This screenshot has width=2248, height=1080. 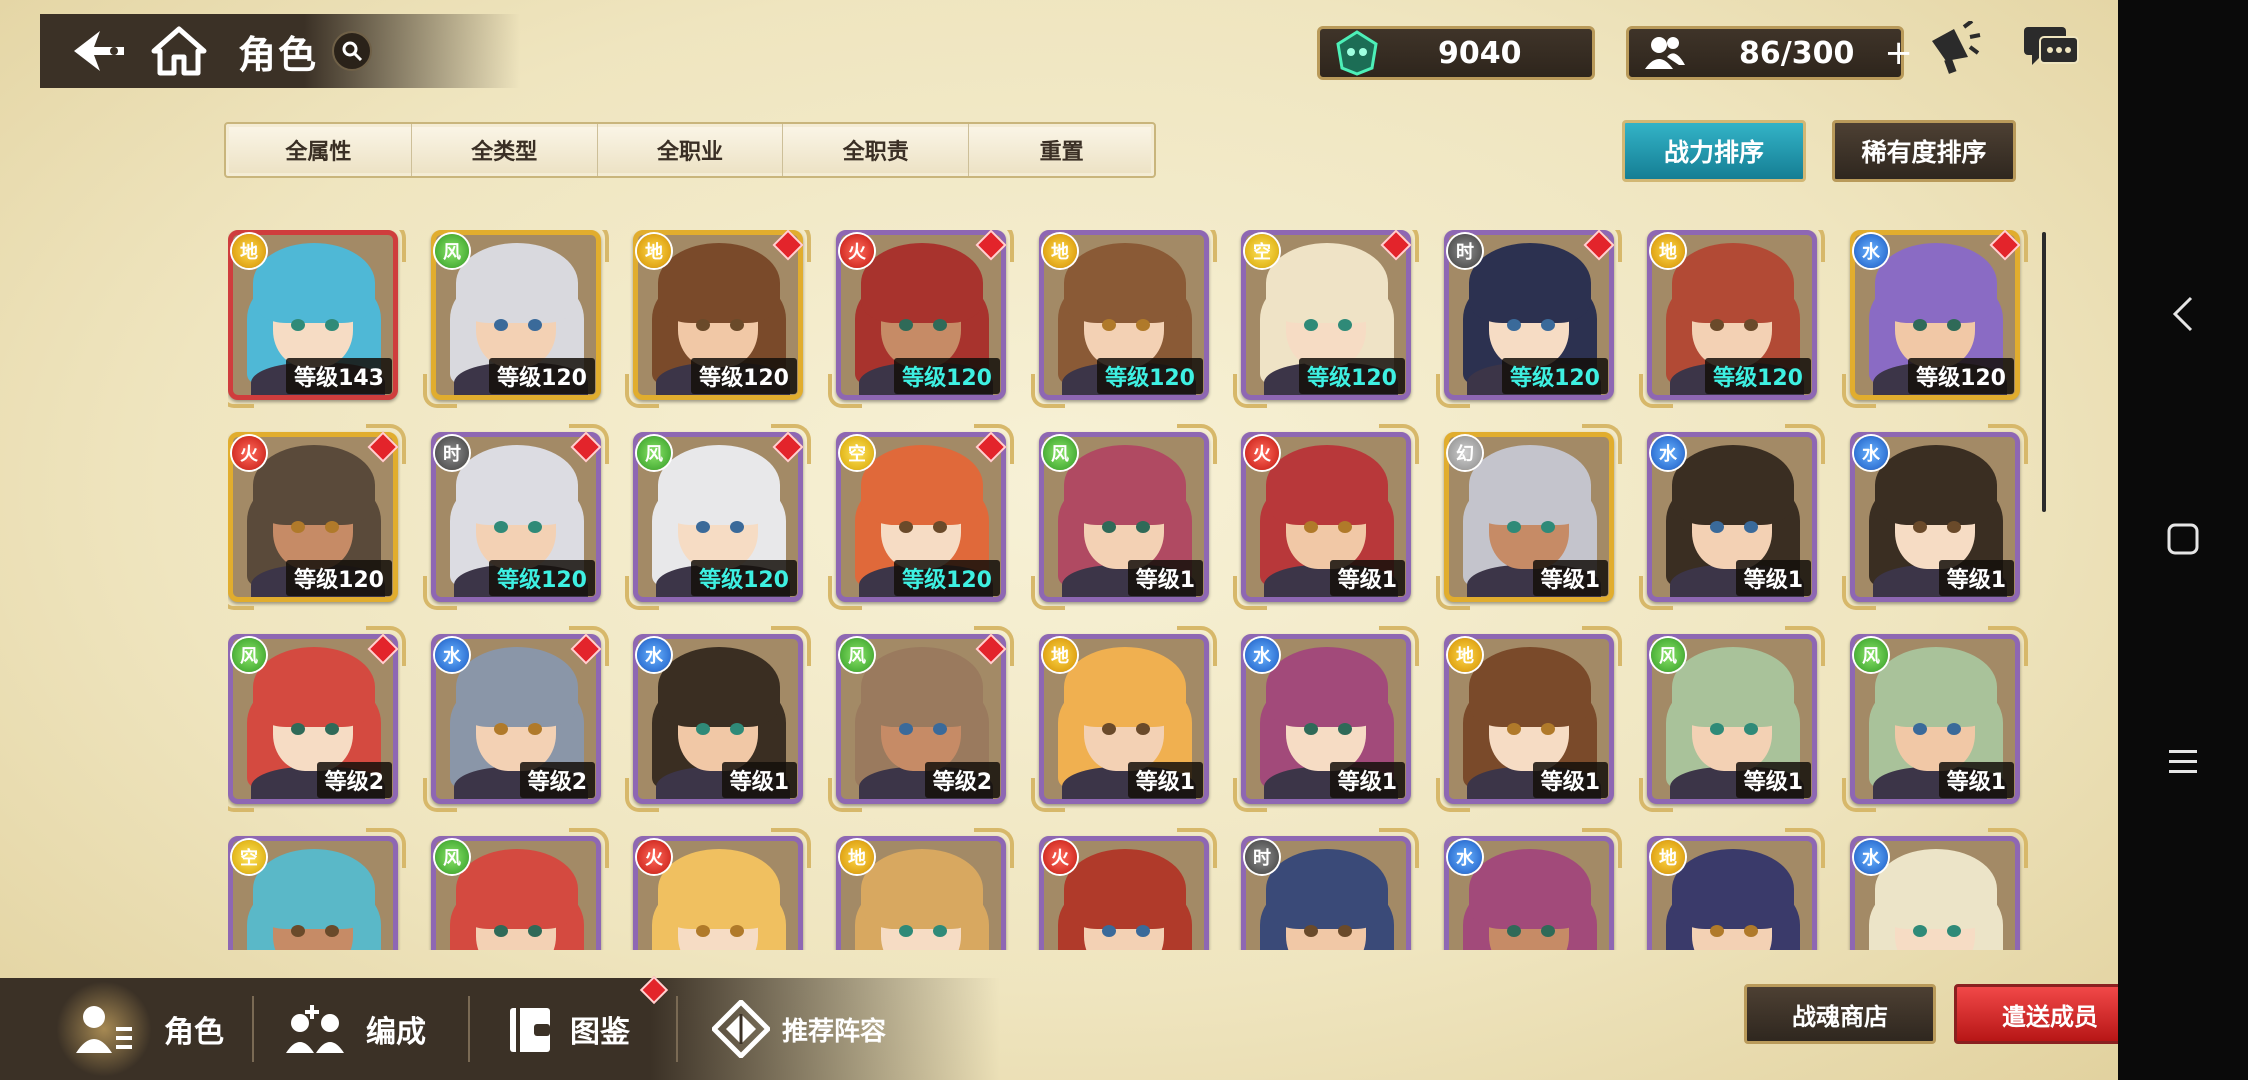 I want to click on back-nav-icon, so click(x=2183, y=314).